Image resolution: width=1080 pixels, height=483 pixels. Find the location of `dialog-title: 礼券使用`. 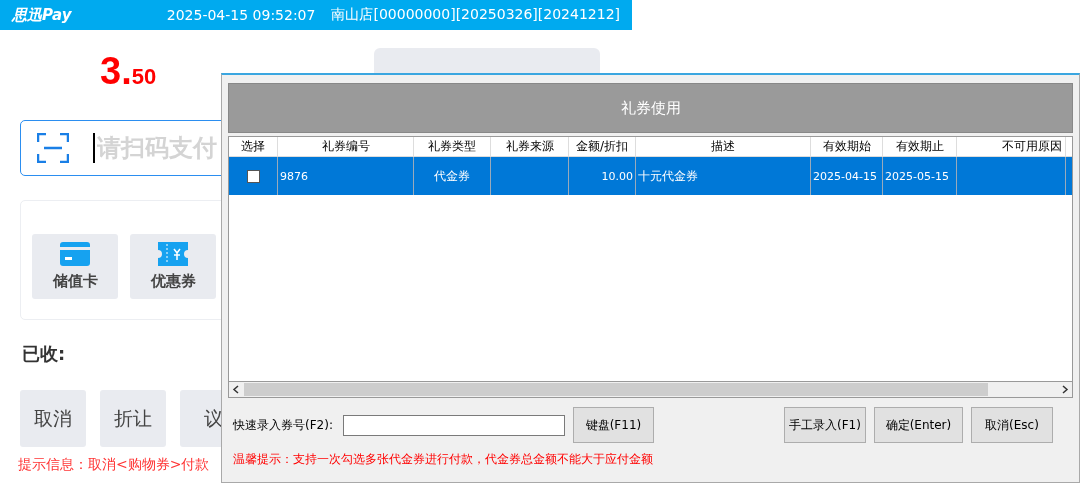

dialog-title: 礼券使用 is located at coordinates (650, 108).